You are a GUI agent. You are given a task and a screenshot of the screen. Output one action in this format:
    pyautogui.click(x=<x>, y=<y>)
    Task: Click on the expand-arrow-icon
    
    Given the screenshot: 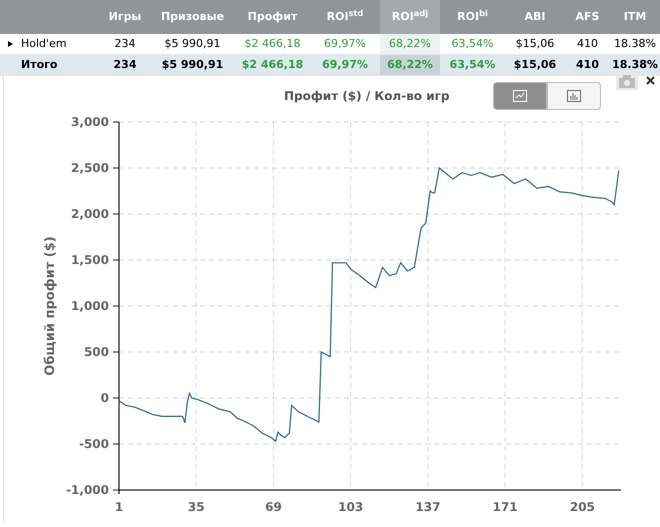 What is the action you would take?
    pyautogui.click(x=10, y=44)
    